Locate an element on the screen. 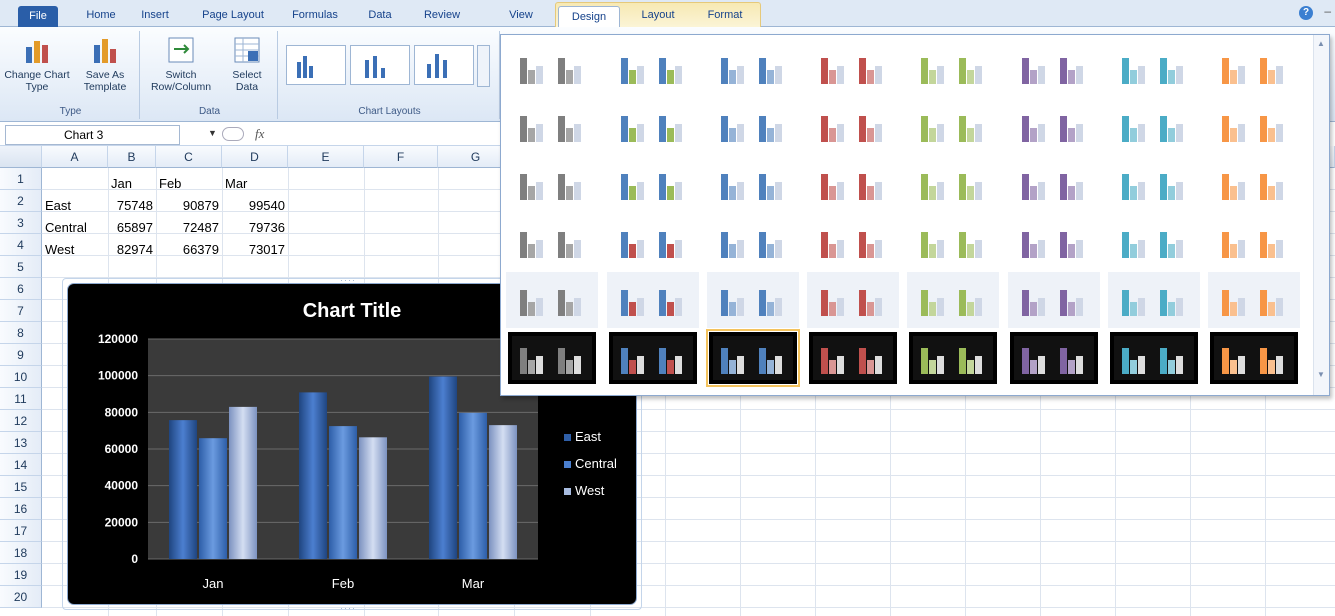  row-header-1: 1 is located at coordinates (21, 179).